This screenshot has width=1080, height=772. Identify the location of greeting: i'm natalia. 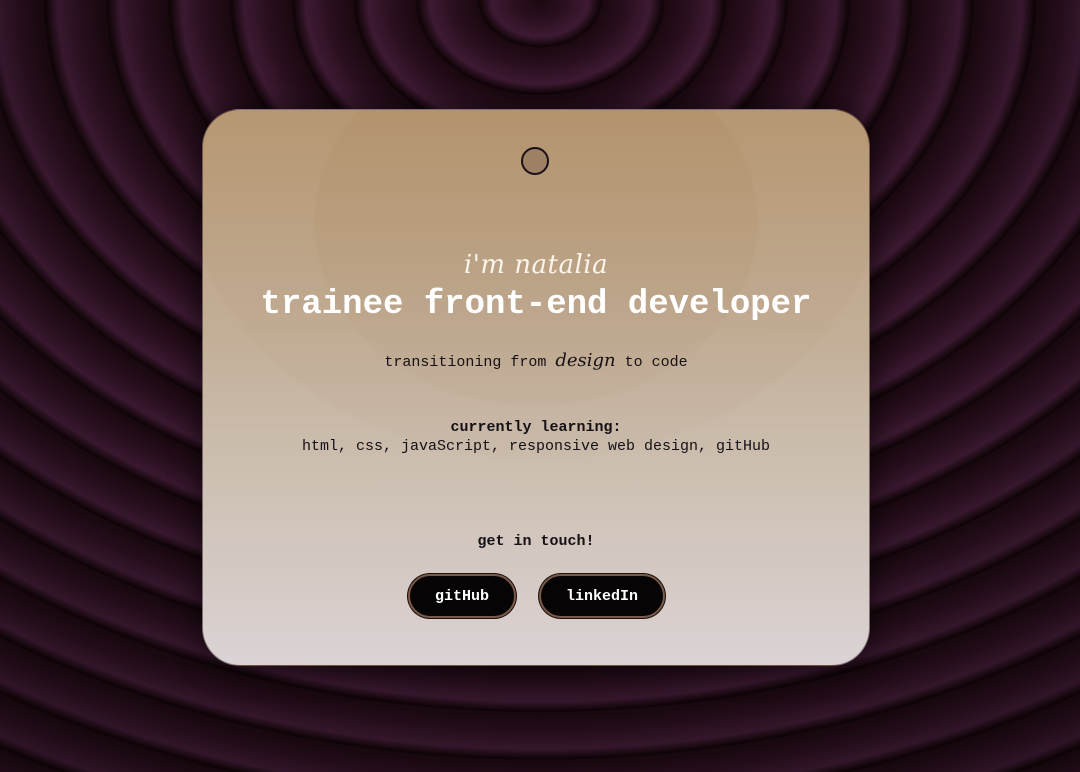
(536, 265).